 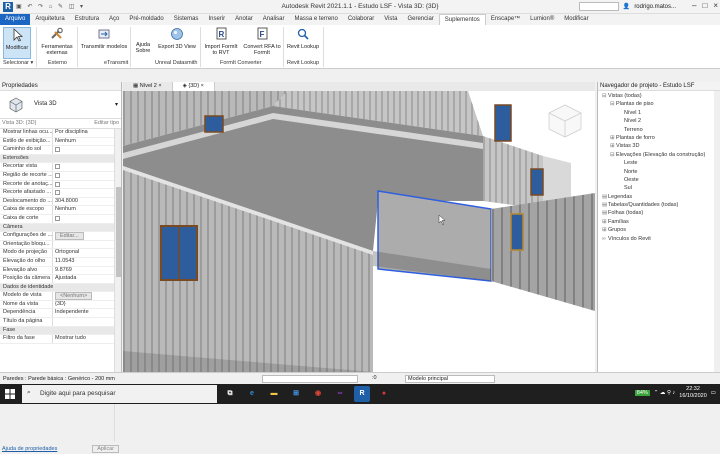 I want to click on browser-scrollbar, so click(x=717, y=231).